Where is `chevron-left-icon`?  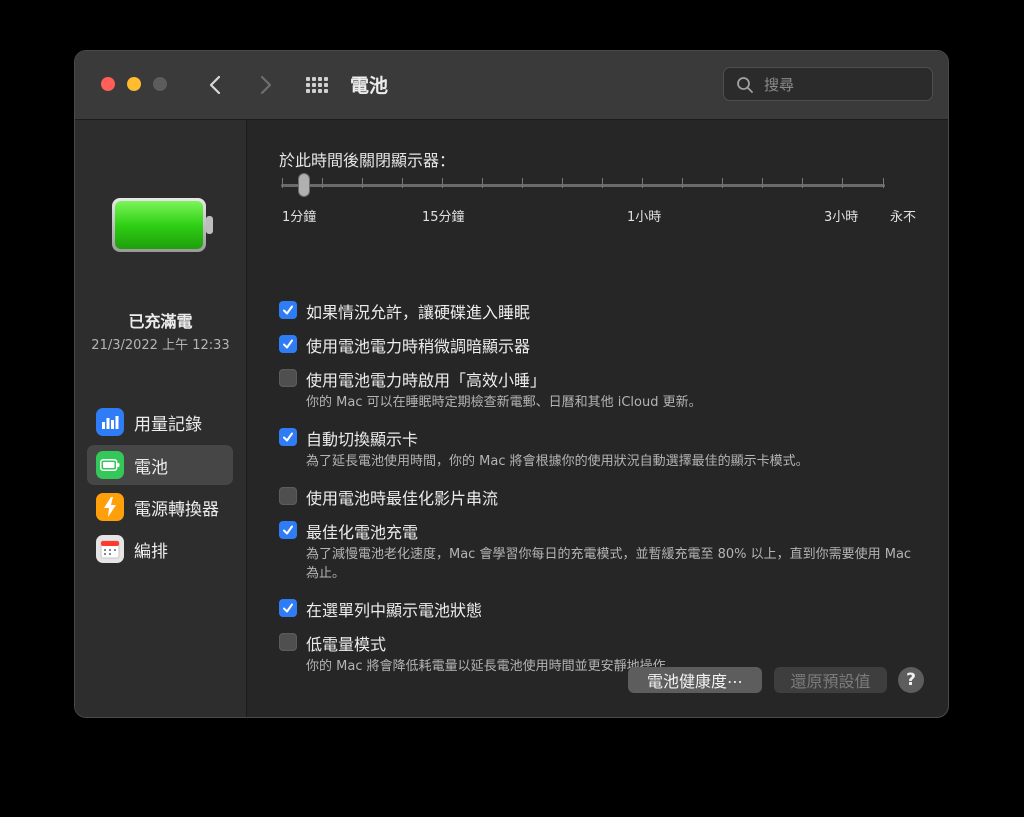 chevron-left-icon is located at coordinates (216, 85).